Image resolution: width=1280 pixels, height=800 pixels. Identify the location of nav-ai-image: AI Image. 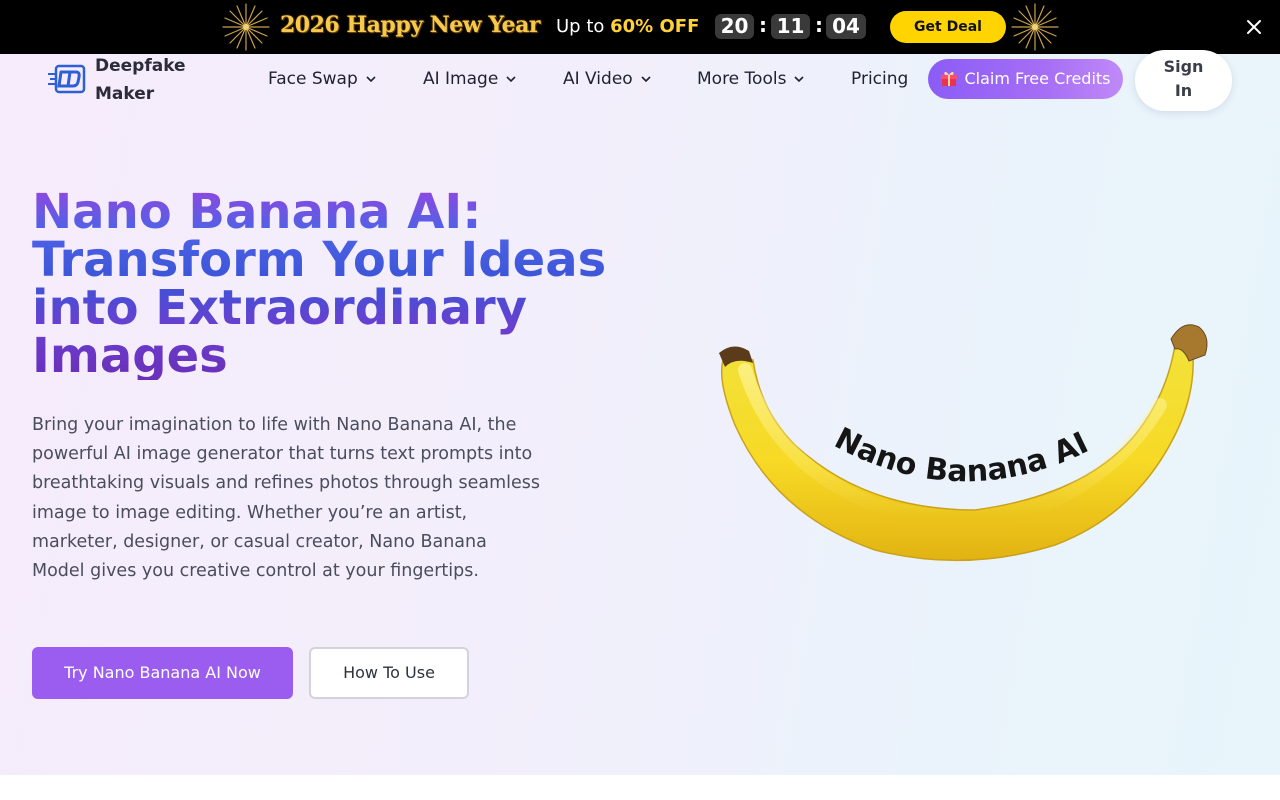
(469, 79).